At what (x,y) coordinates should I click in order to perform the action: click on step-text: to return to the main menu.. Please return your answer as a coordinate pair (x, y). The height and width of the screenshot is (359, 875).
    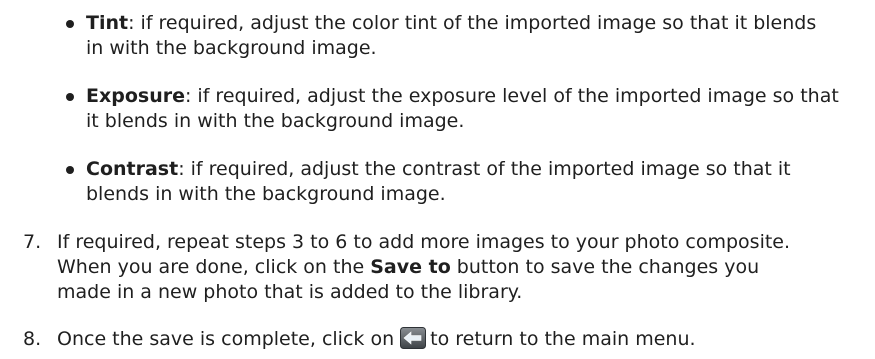
    Looking at the image, I should click on (563, 339).